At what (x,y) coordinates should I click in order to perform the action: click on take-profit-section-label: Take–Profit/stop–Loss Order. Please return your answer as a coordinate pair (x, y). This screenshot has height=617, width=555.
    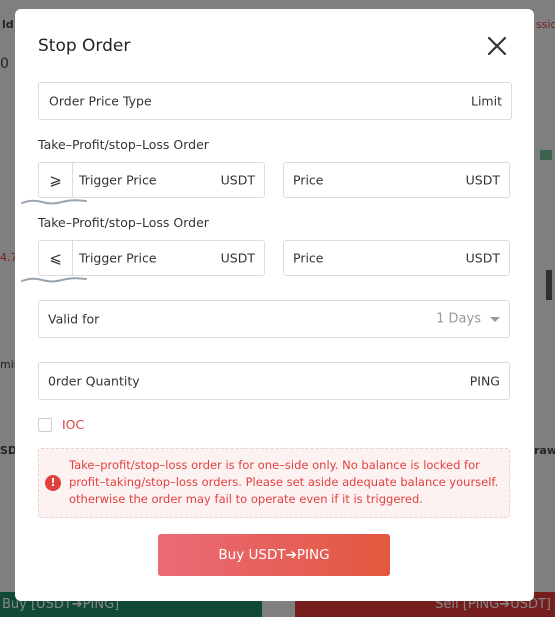
    Looking at the image, I should click on (123, 144).